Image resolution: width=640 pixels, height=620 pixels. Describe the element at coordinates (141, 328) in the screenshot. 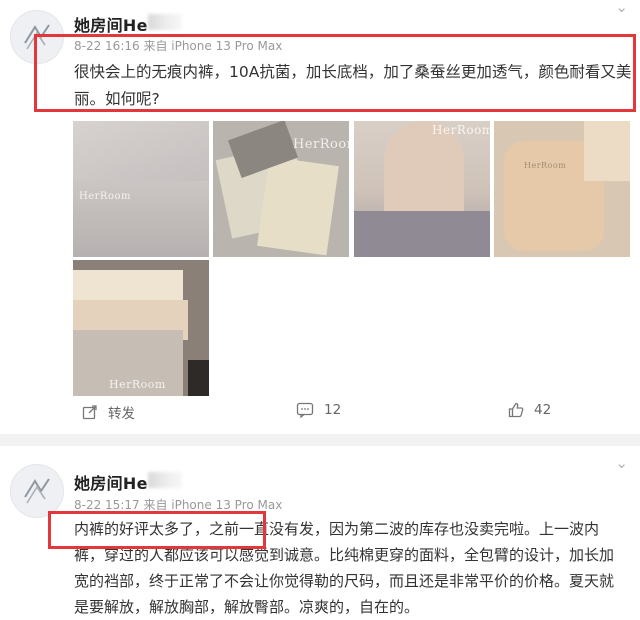

I see `stacked-underwear-photo: HerRoom` at that location.